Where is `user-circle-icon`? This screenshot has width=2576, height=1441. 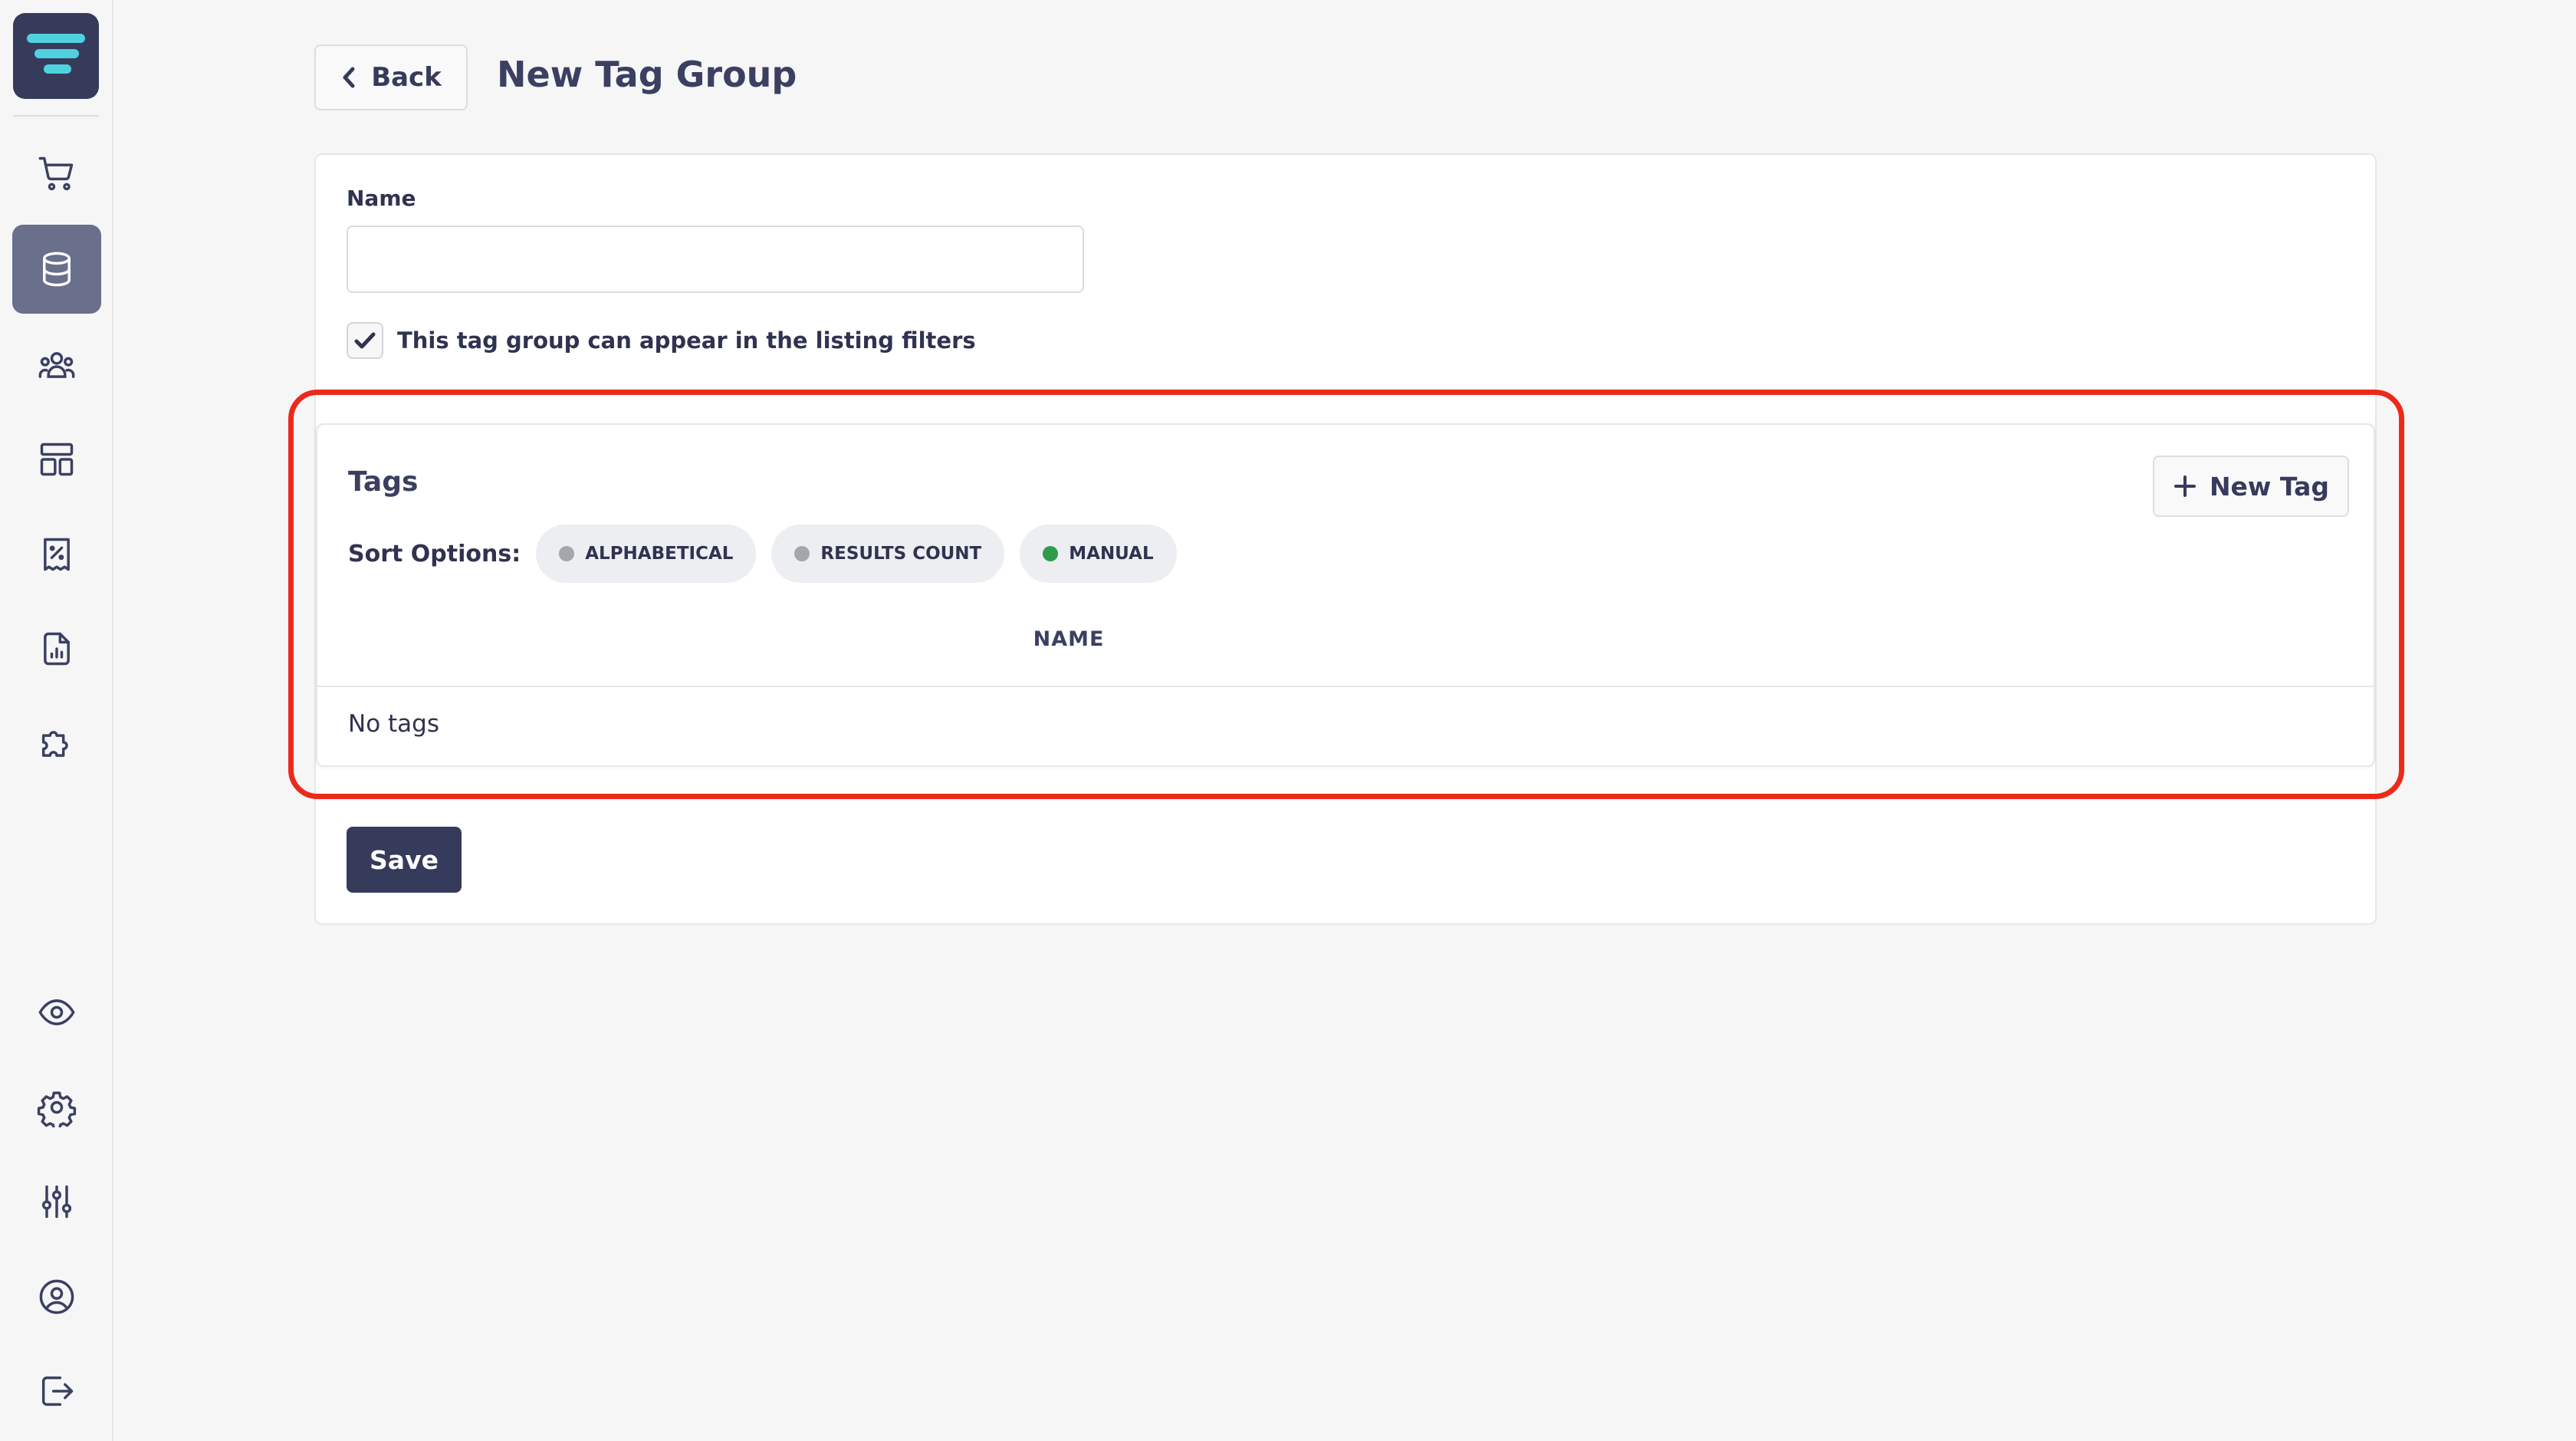
user-circle-icon is located at coordinates (57, 1296).